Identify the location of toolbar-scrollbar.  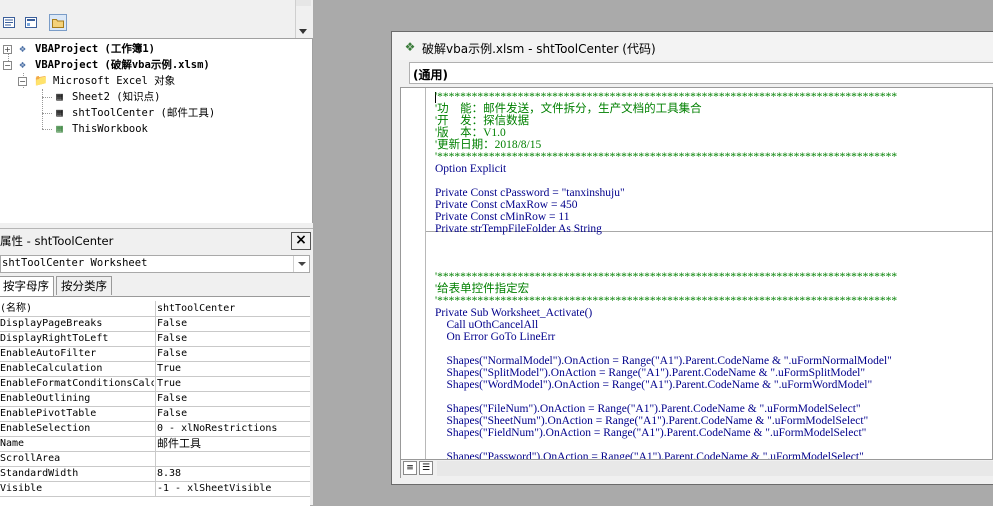
(303, 19).